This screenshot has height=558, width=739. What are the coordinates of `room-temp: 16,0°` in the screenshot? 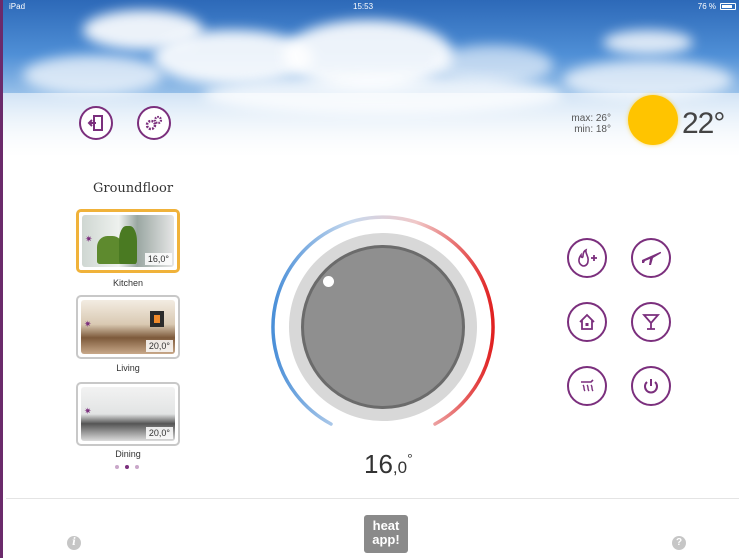 It's located at (158, 259).